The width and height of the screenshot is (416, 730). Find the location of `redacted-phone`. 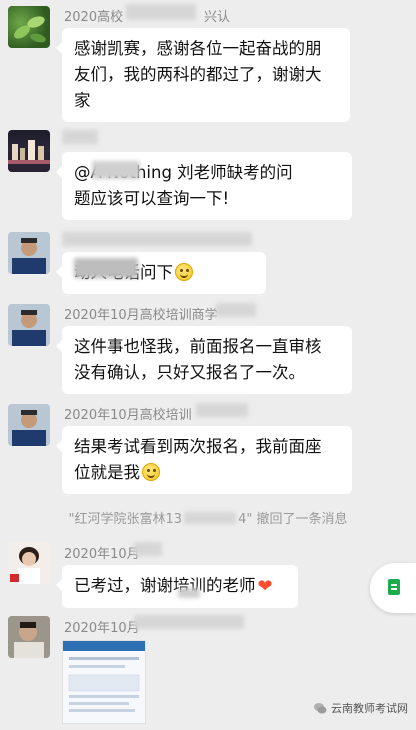

redacted-phone is located at coordinates (210, 518).